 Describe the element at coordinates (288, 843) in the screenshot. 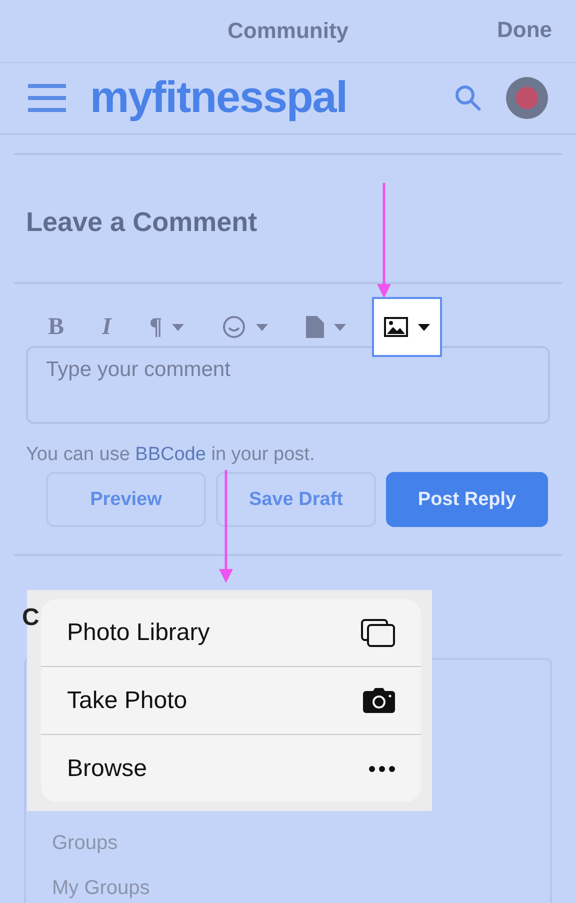

I see `sidebar-item: Groups` at that location.